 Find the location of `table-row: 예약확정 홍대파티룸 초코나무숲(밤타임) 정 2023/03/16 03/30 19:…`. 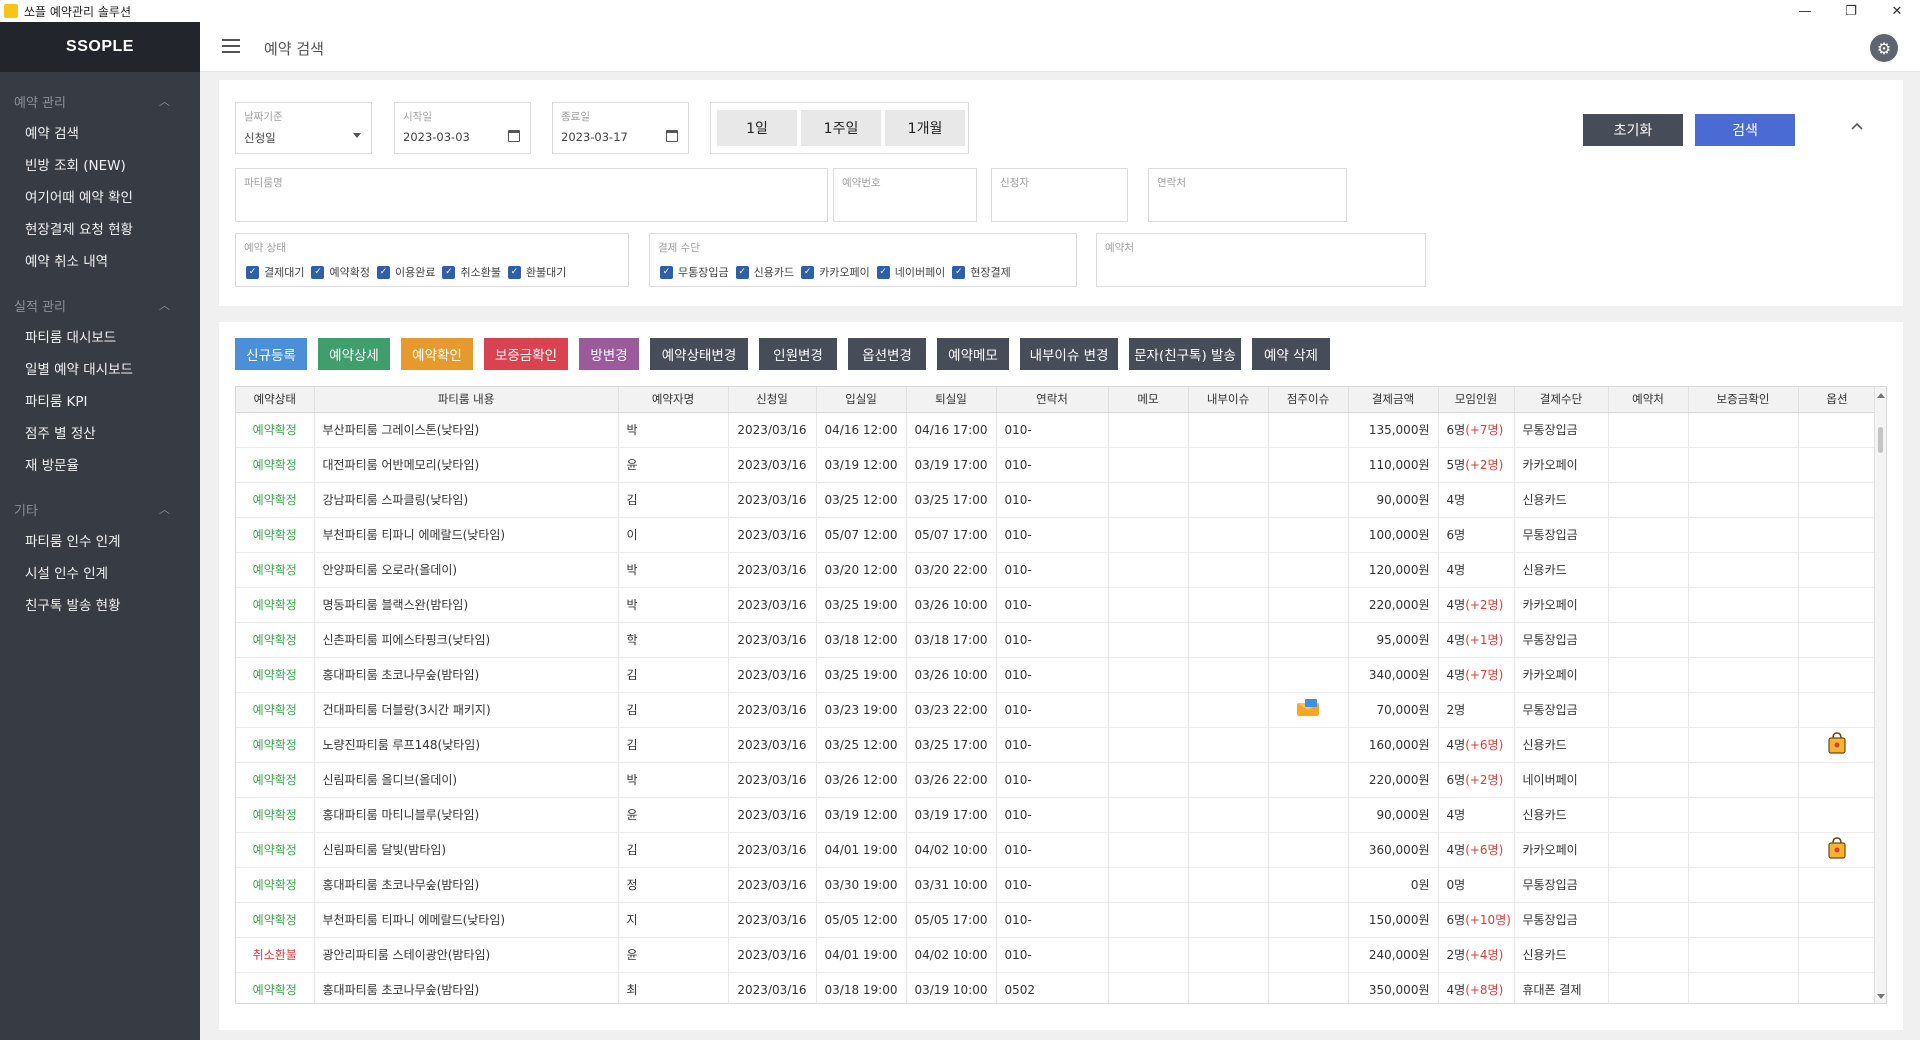

table-row: 예약확정 홍대파티룸 초코나무숲(밤타임) 정 2023/03/16 03/30 19:… is located at coordinates (1056, 885).